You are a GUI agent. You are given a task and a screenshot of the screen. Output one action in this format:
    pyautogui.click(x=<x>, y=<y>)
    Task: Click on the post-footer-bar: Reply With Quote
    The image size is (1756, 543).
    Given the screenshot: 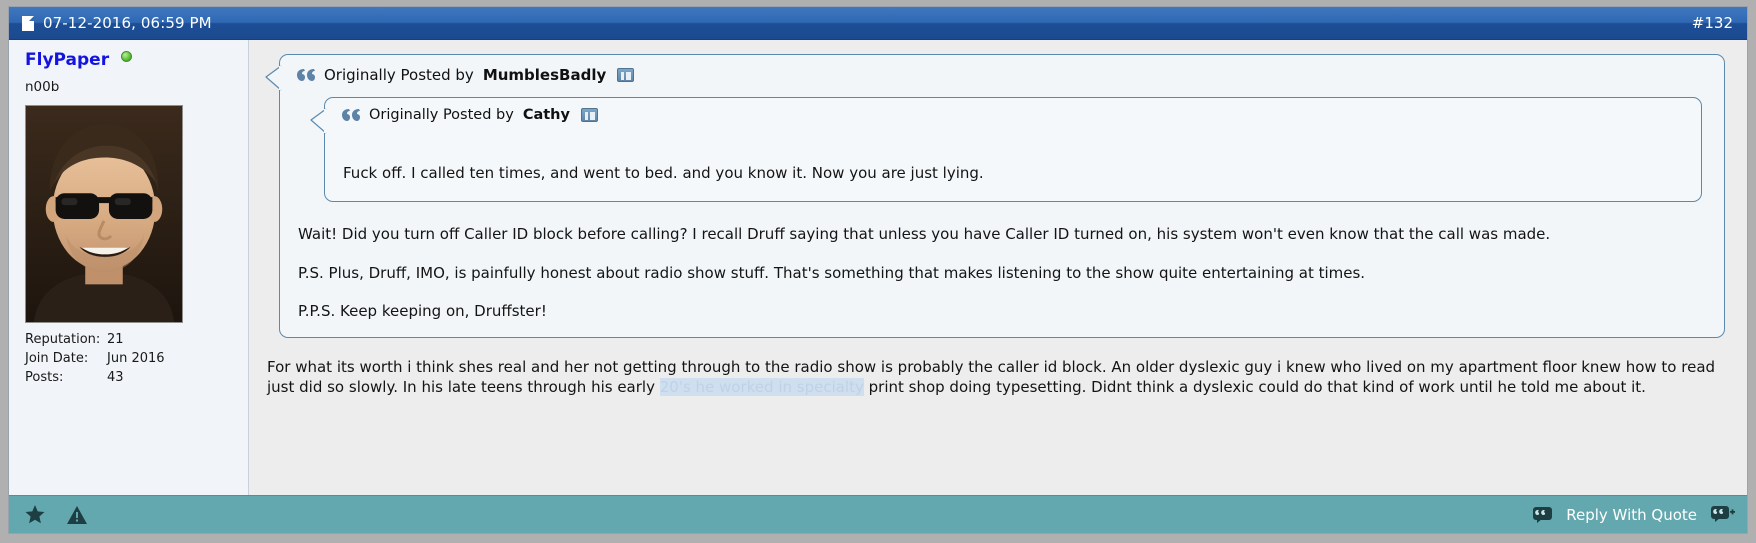 What is the action you would take?
    pyautogui.click(x=878, y=514)
    